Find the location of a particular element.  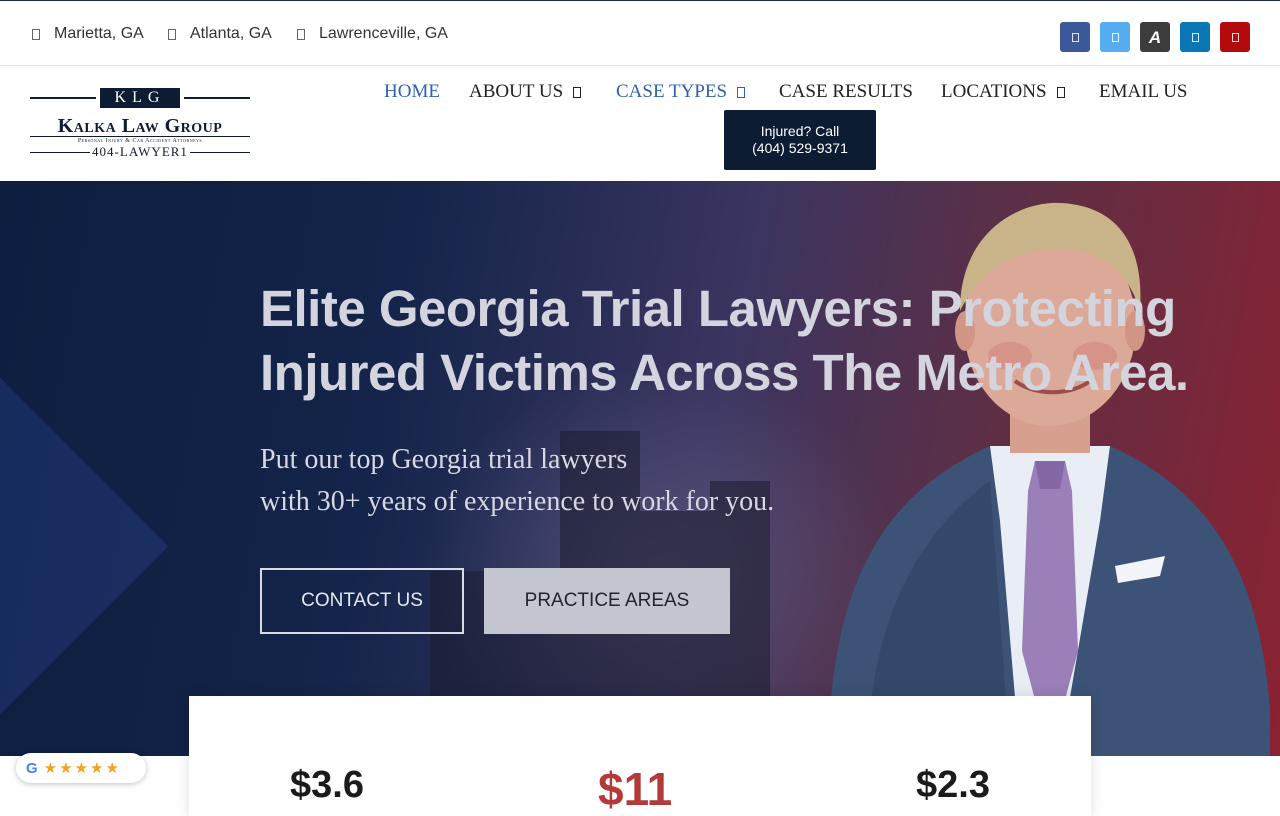

stat-value: $11 is located at coordinates (635, 789).